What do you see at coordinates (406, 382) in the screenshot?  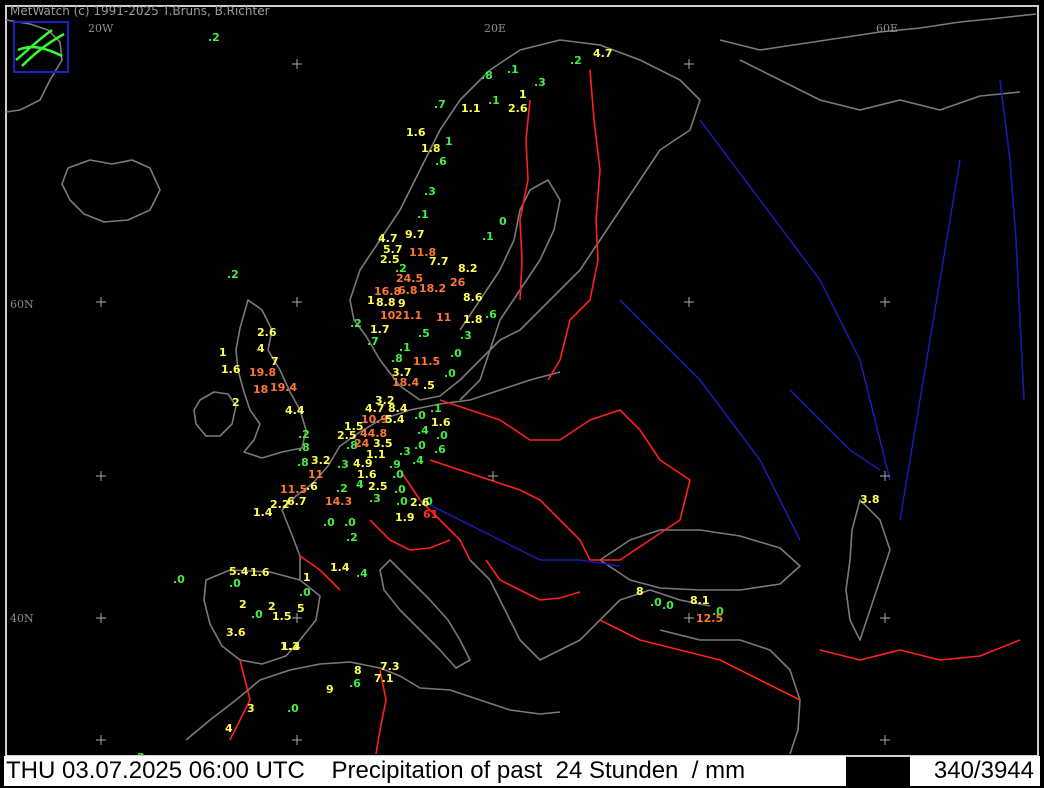 I see `station-value: 18.4` at bounding box center [406, 382].